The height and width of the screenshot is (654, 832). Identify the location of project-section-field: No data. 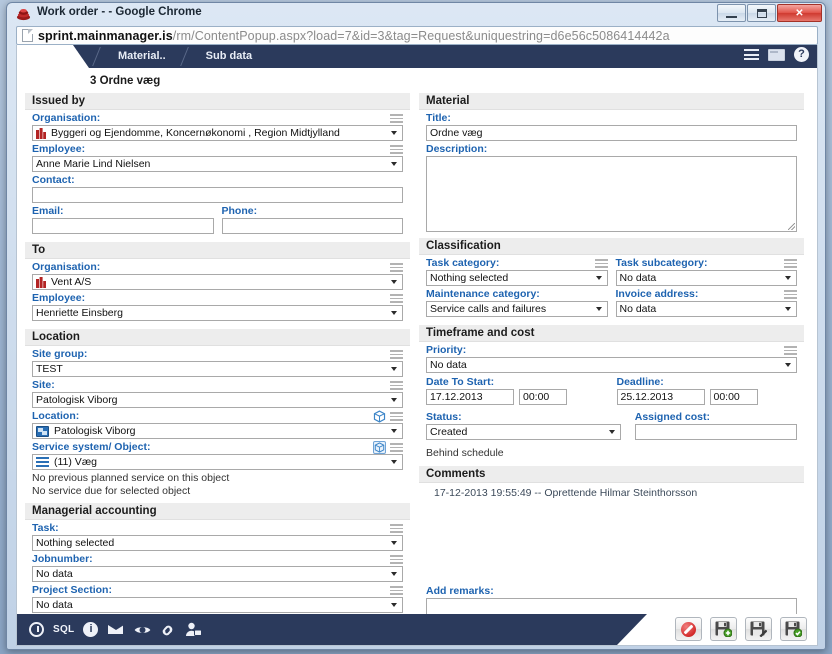
(217, 605).